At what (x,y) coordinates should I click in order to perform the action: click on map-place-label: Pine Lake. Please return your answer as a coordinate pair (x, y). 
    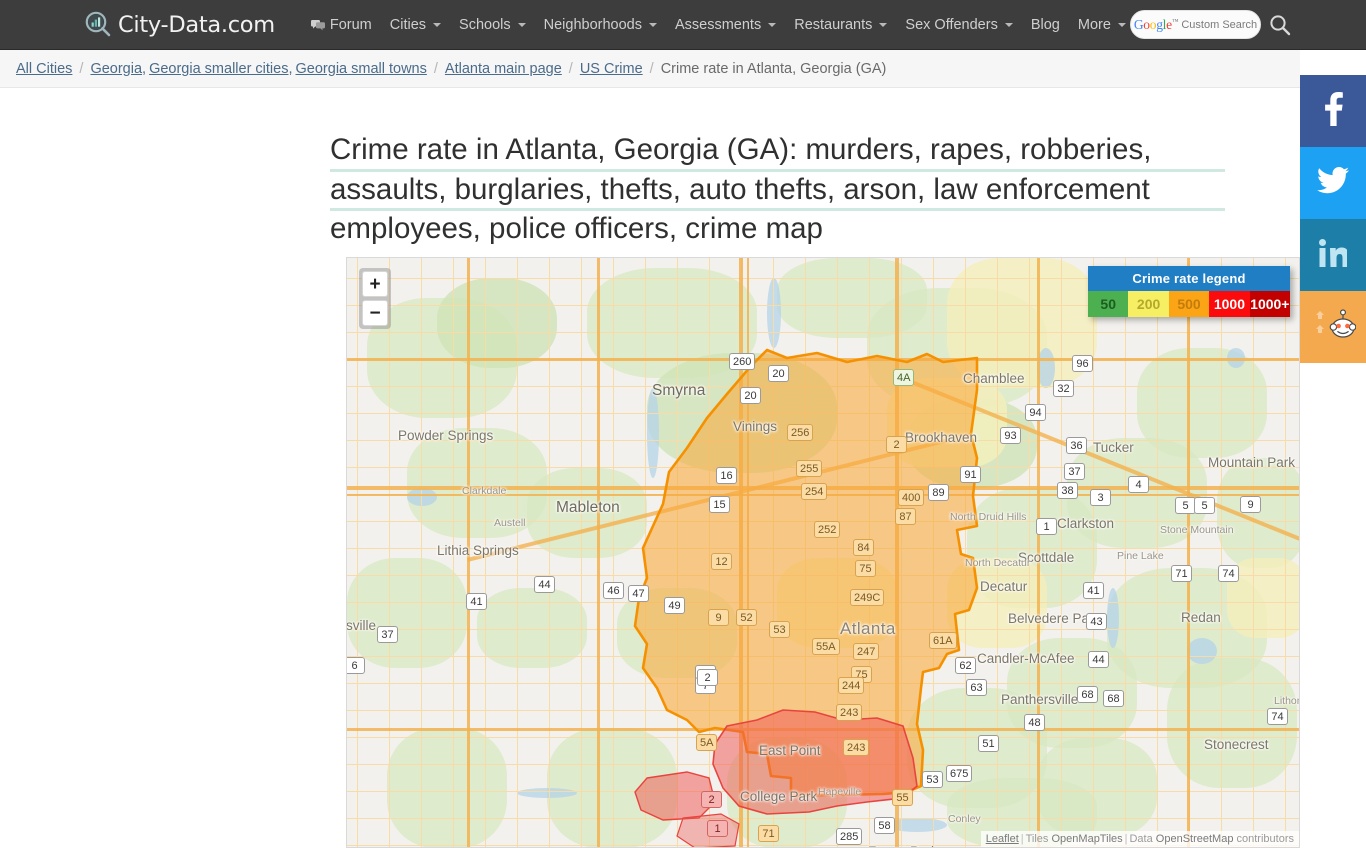
    Looking at the image, I should click on (1140, 556).